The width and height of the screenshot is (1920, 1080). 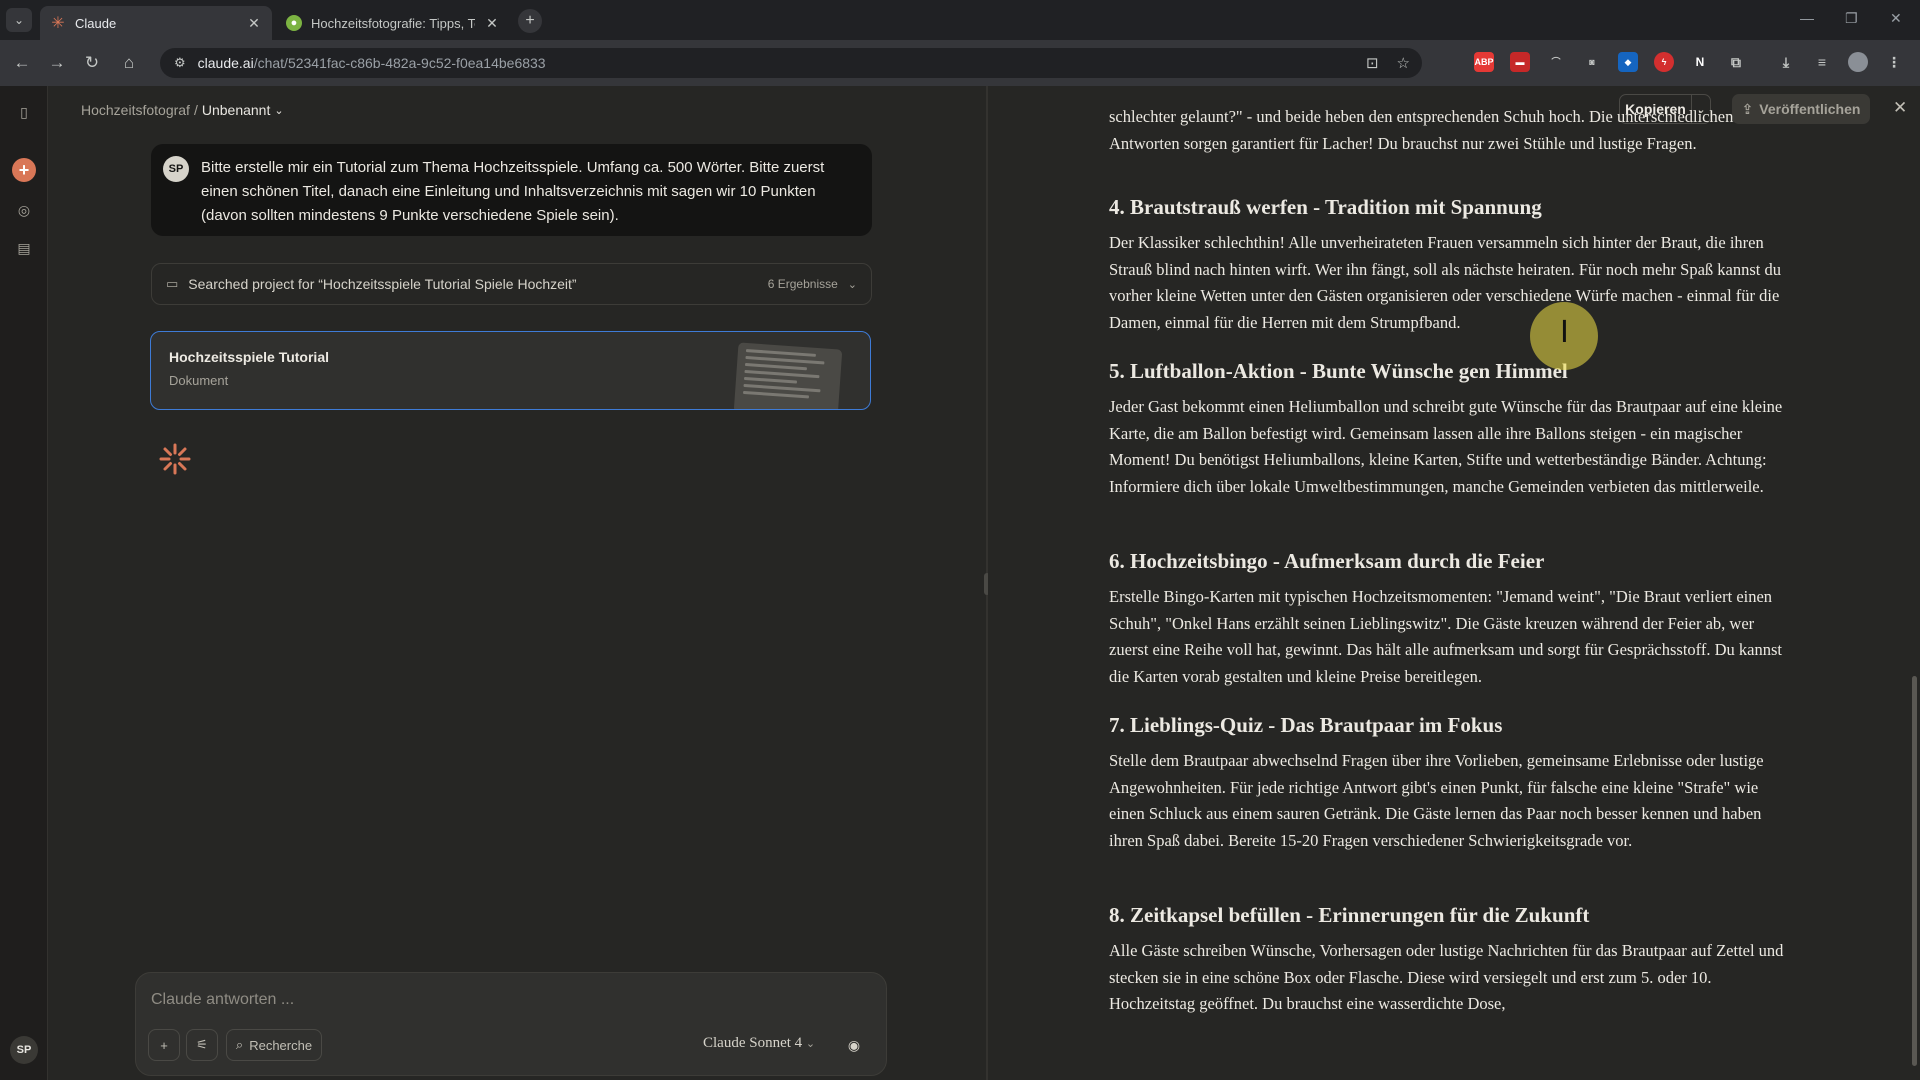 What do you see at coordinates (1628, 62) in the screenshot?
I see `shield-extension-icon: ◆` at bounding box center [1628, 62].